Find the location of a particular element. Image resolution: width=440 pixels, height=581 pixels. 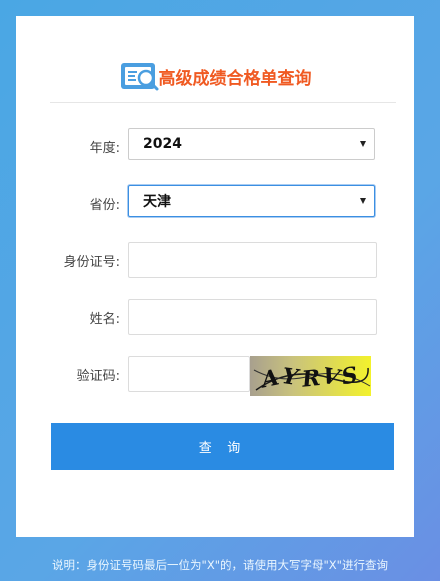

captcha-row: 验证码: A Y R V S is located at coordinates (215, 376).